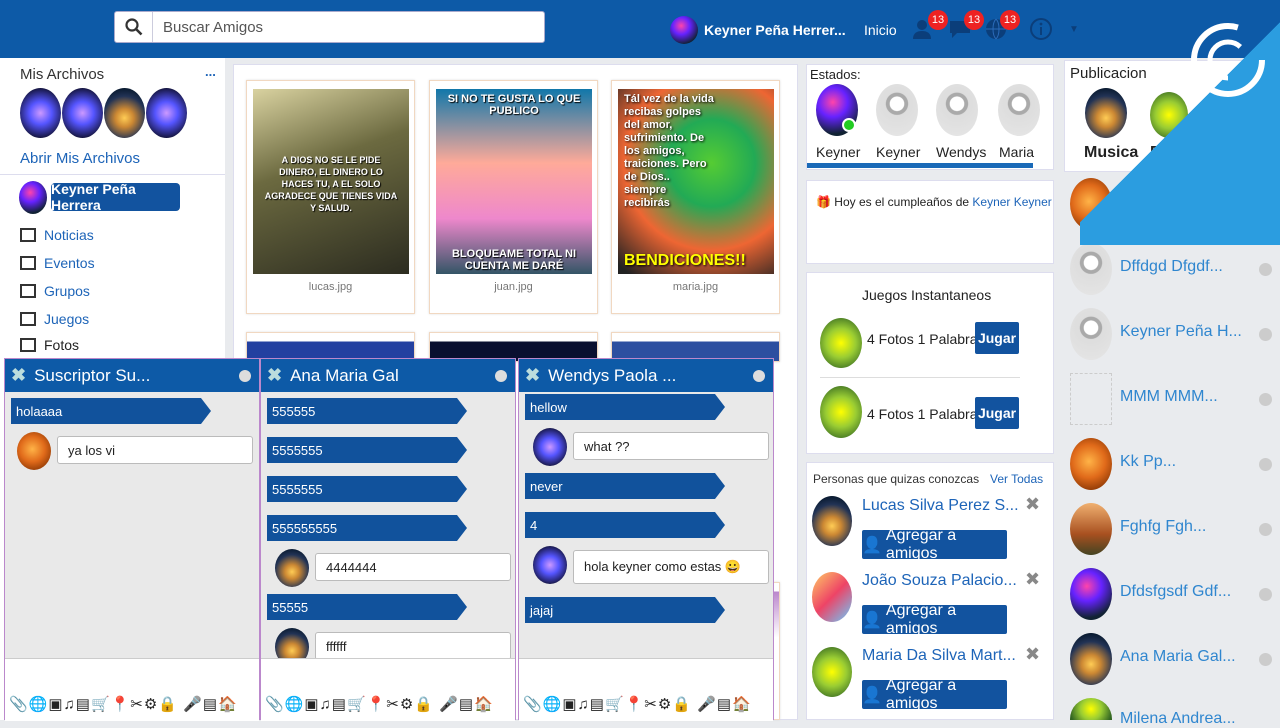  Describe the element at coordinates (388, 375) in the screenshot. I see `chat-header: ✖ Ana Maria Gal` at that location.